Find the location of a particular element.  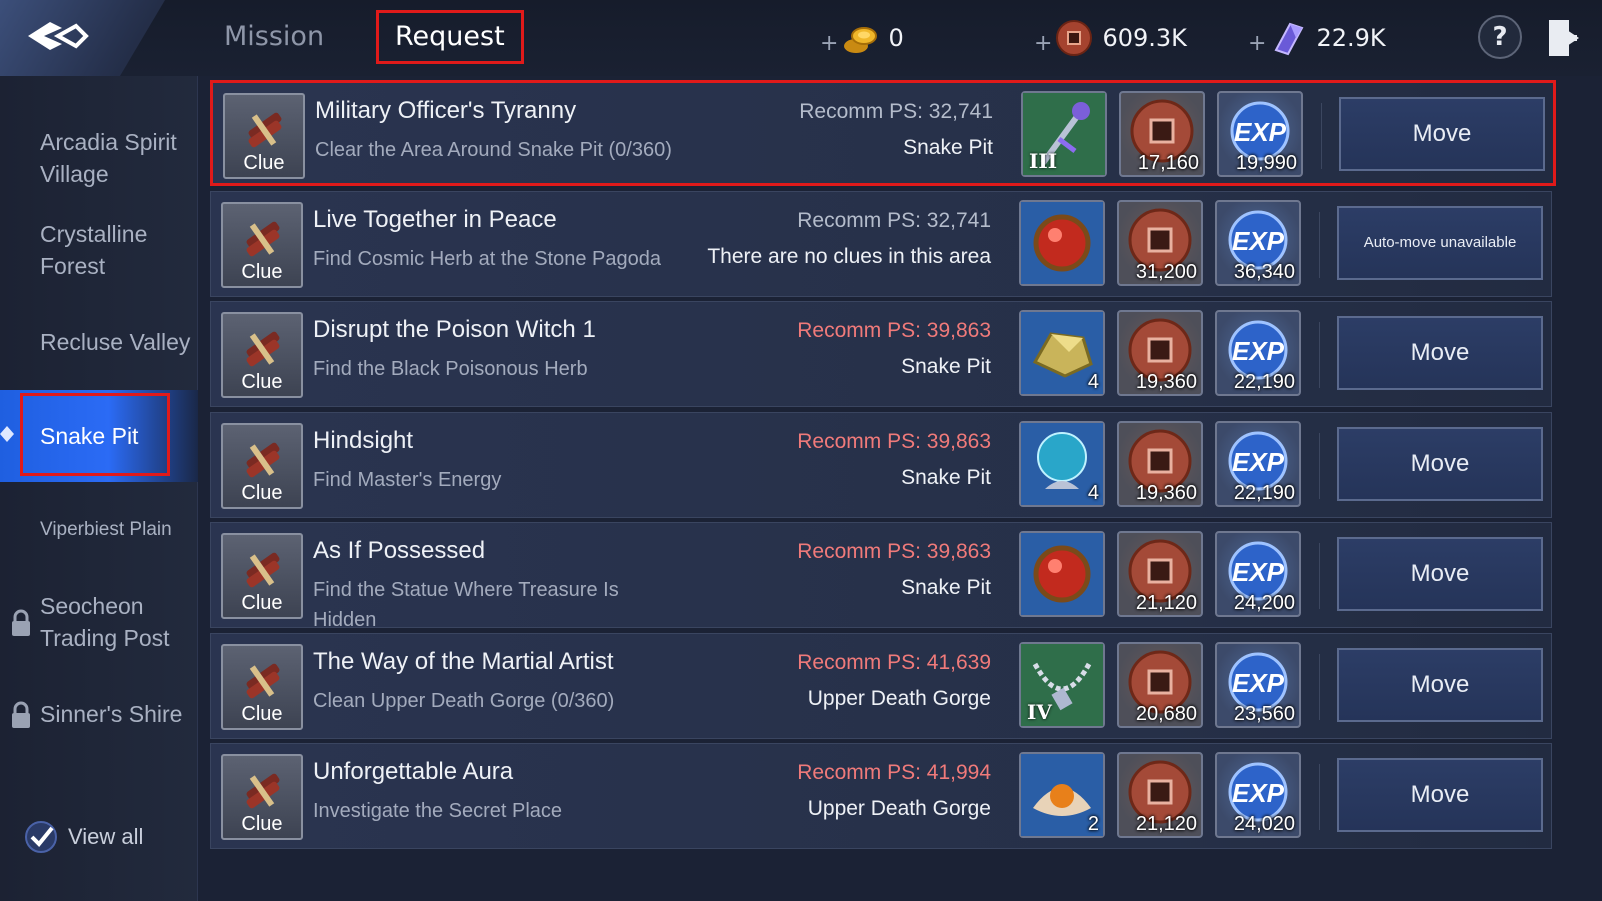

recommended-power: Recomm PS: 39,863 is located at coordinates (894, 551).